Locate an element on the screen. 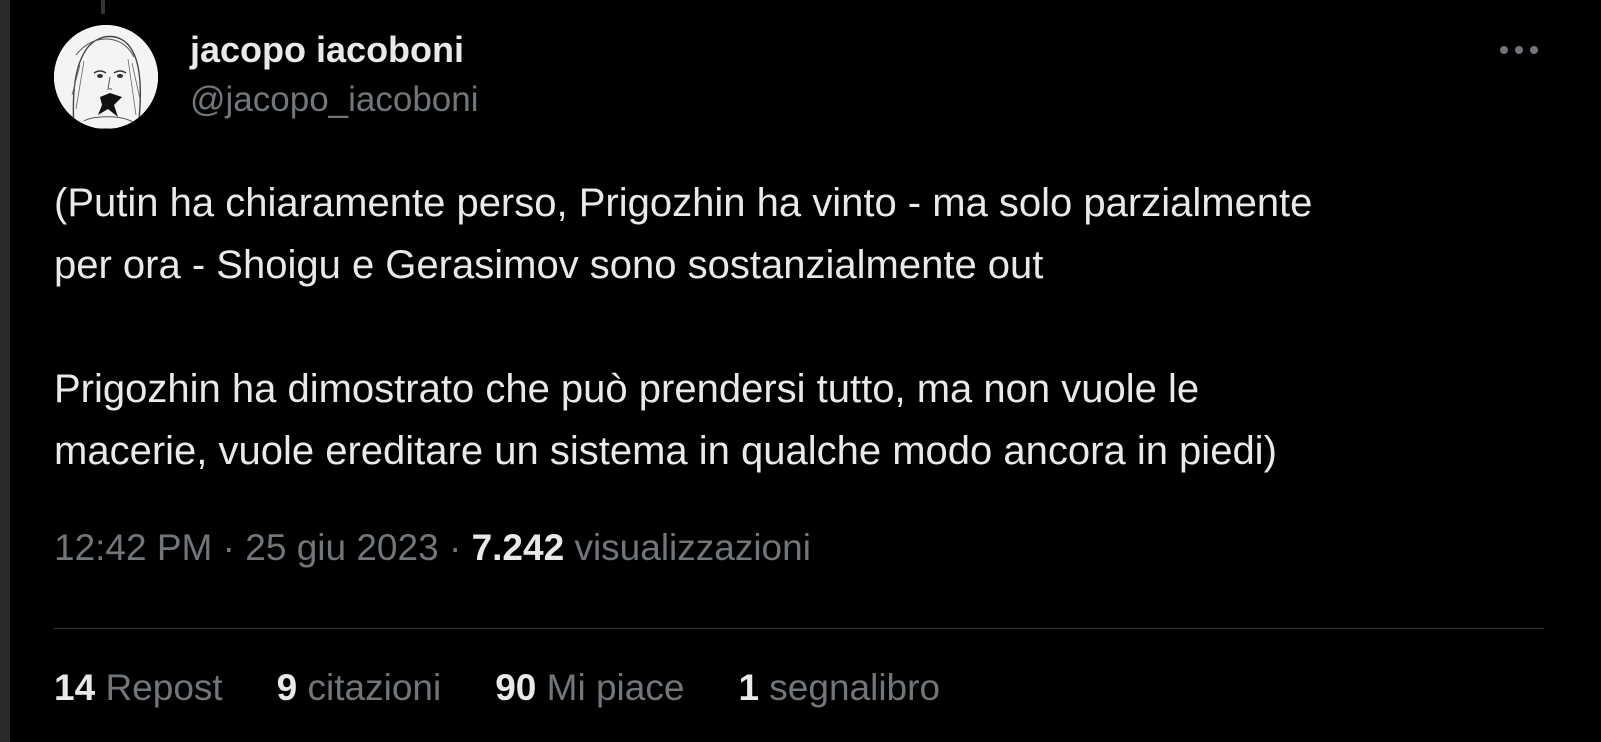  bookmarks-count: 1 is located at coordinates (749, 687).